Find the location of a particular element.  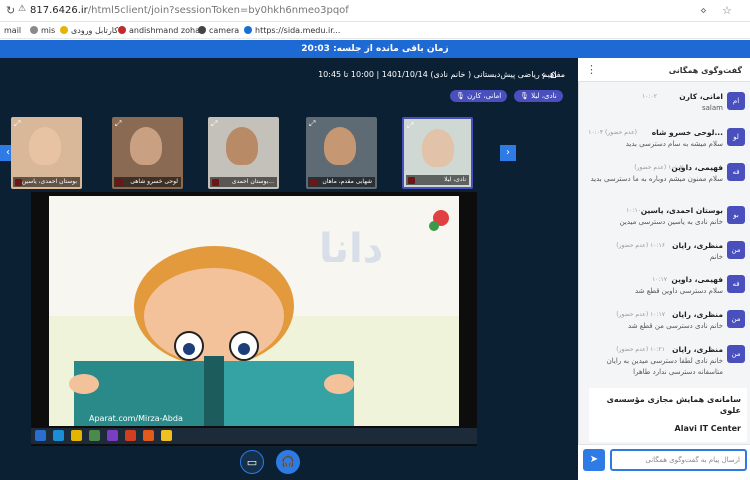

message-text: سلام ممنون میشم دوباره به ما دسترسی بدید is located at coordinates (657, 179).